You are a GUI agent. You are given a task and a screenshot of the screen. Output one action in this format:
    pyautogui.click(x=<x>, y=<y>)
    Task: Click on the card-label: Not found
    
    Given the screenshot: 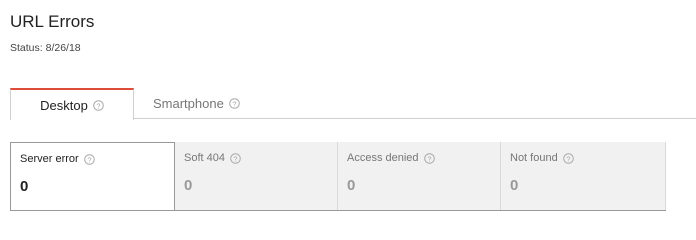 What is the action you would take?
    pyautogui.click(x=534, y=158)
    